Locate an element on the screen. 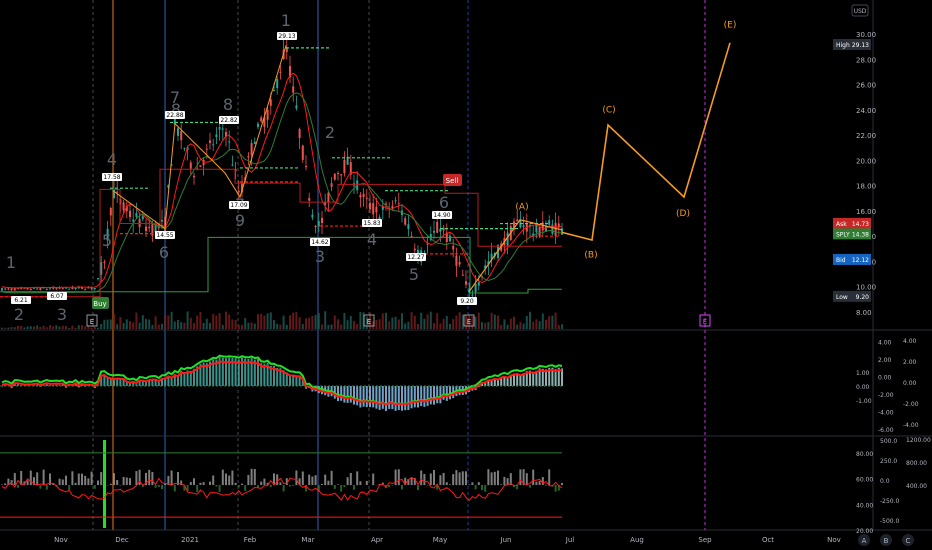 Image resolution: width=932 pixels, height=550 pixels. currency-button: USD is located at coordinates (860, 10).